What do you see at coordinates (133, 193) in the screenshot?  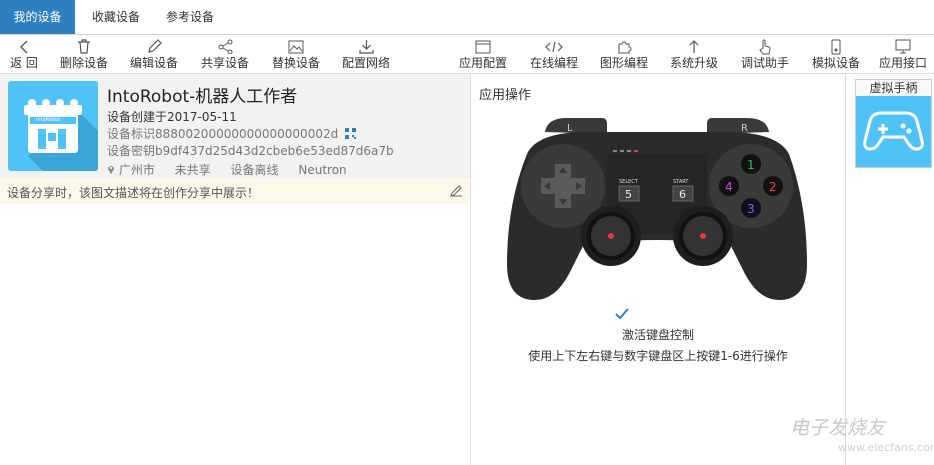 I see `share-hint: 设备分享时，该图文描述将在创作分享中展示！` at bounding box center [133, 193].